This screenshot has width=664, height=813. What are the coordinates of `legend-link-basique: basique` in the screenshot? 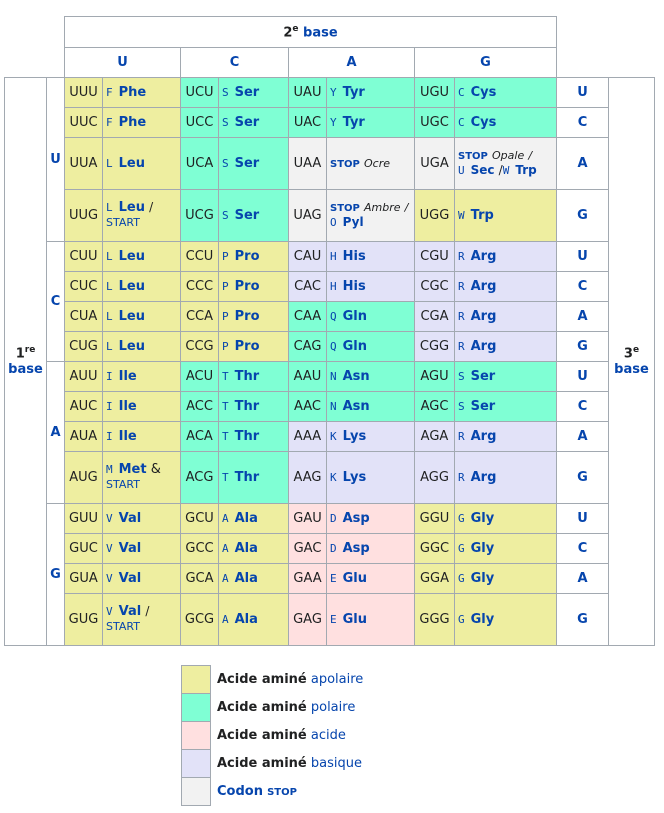 It's located at (336, 763).